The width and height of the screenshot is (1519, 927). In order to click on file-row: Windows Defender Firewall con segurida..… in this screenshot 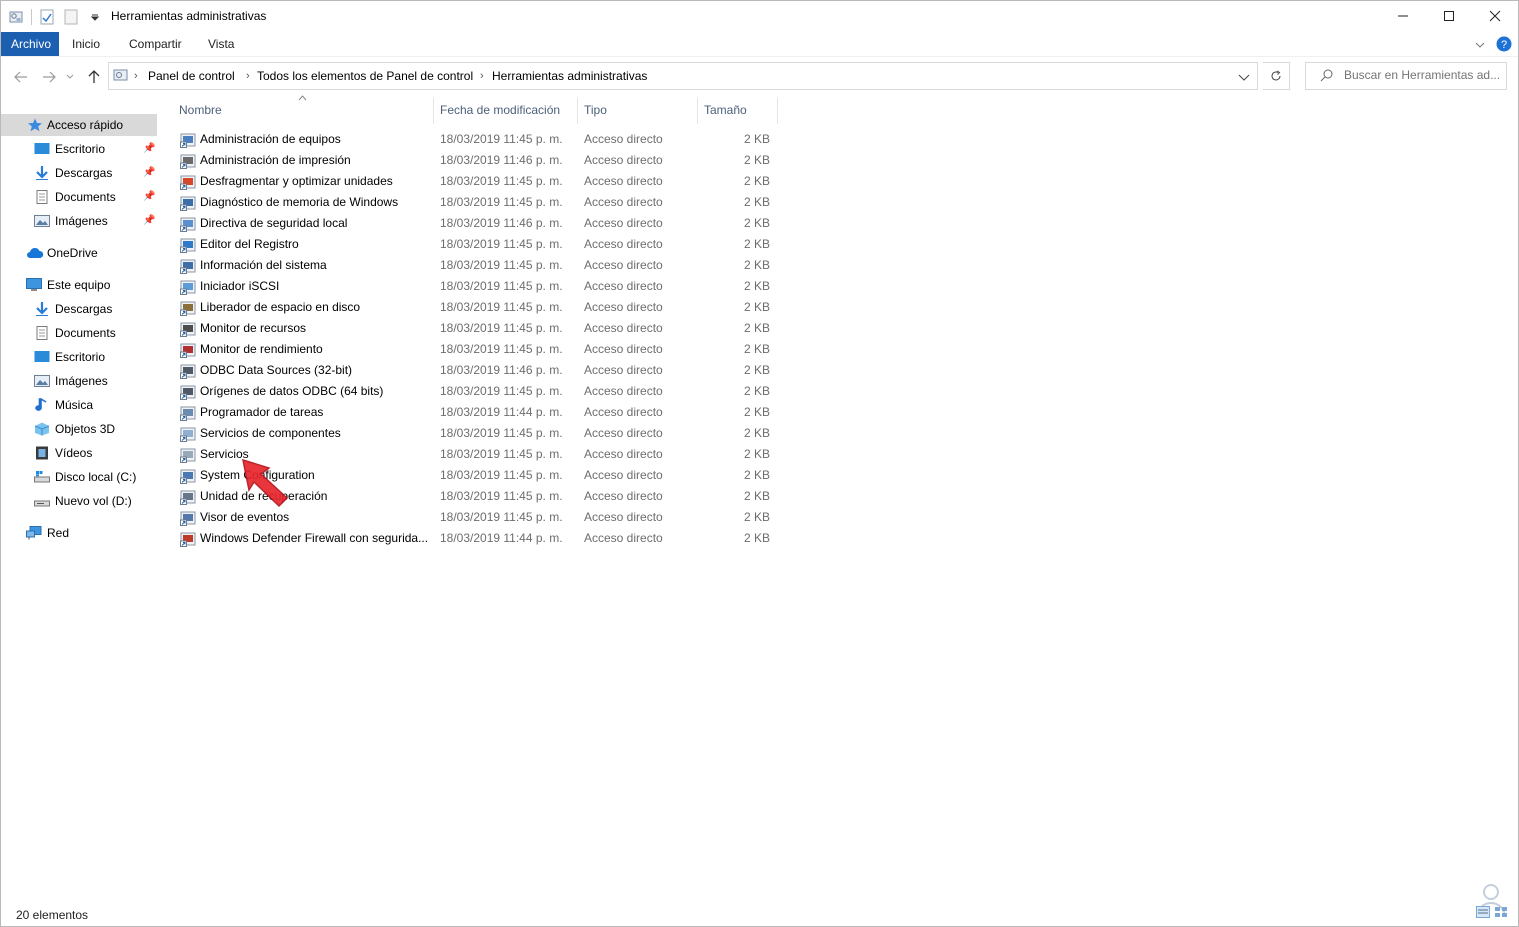, I will do `click(477, 538)`.